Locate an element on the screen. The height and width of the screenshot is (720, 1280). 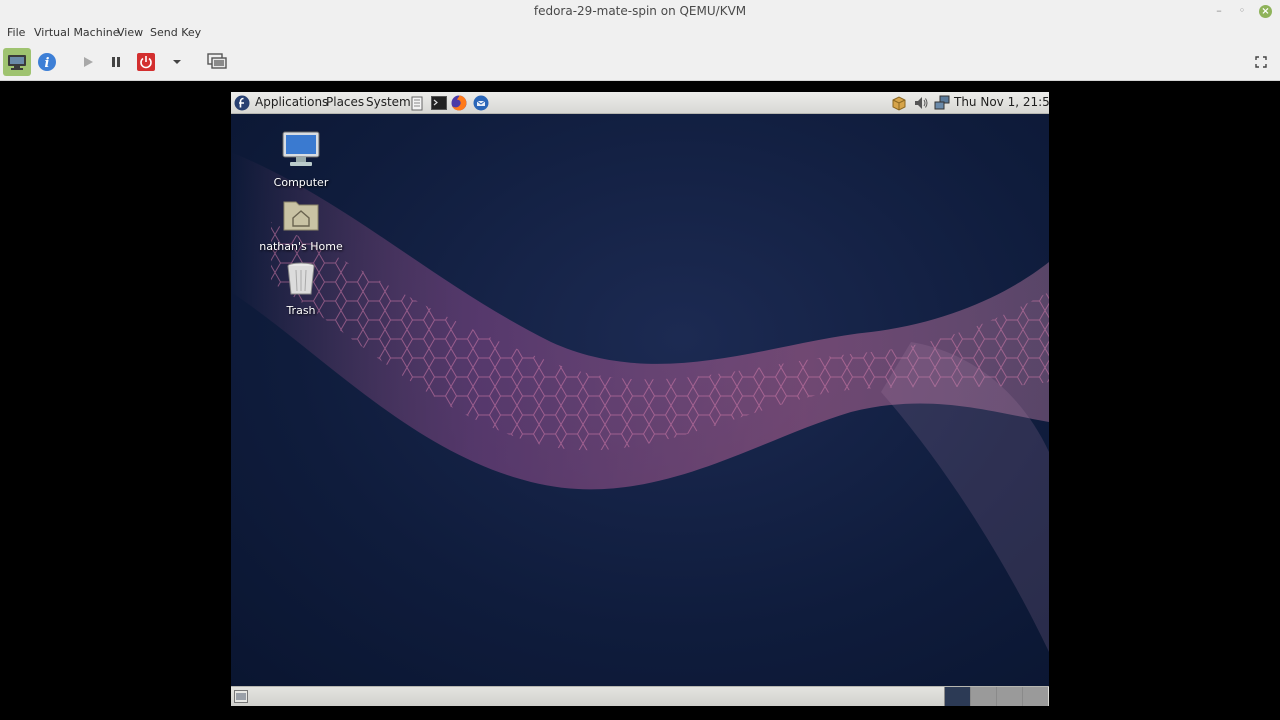
svg-text: i is located at coordinates (47, 63).